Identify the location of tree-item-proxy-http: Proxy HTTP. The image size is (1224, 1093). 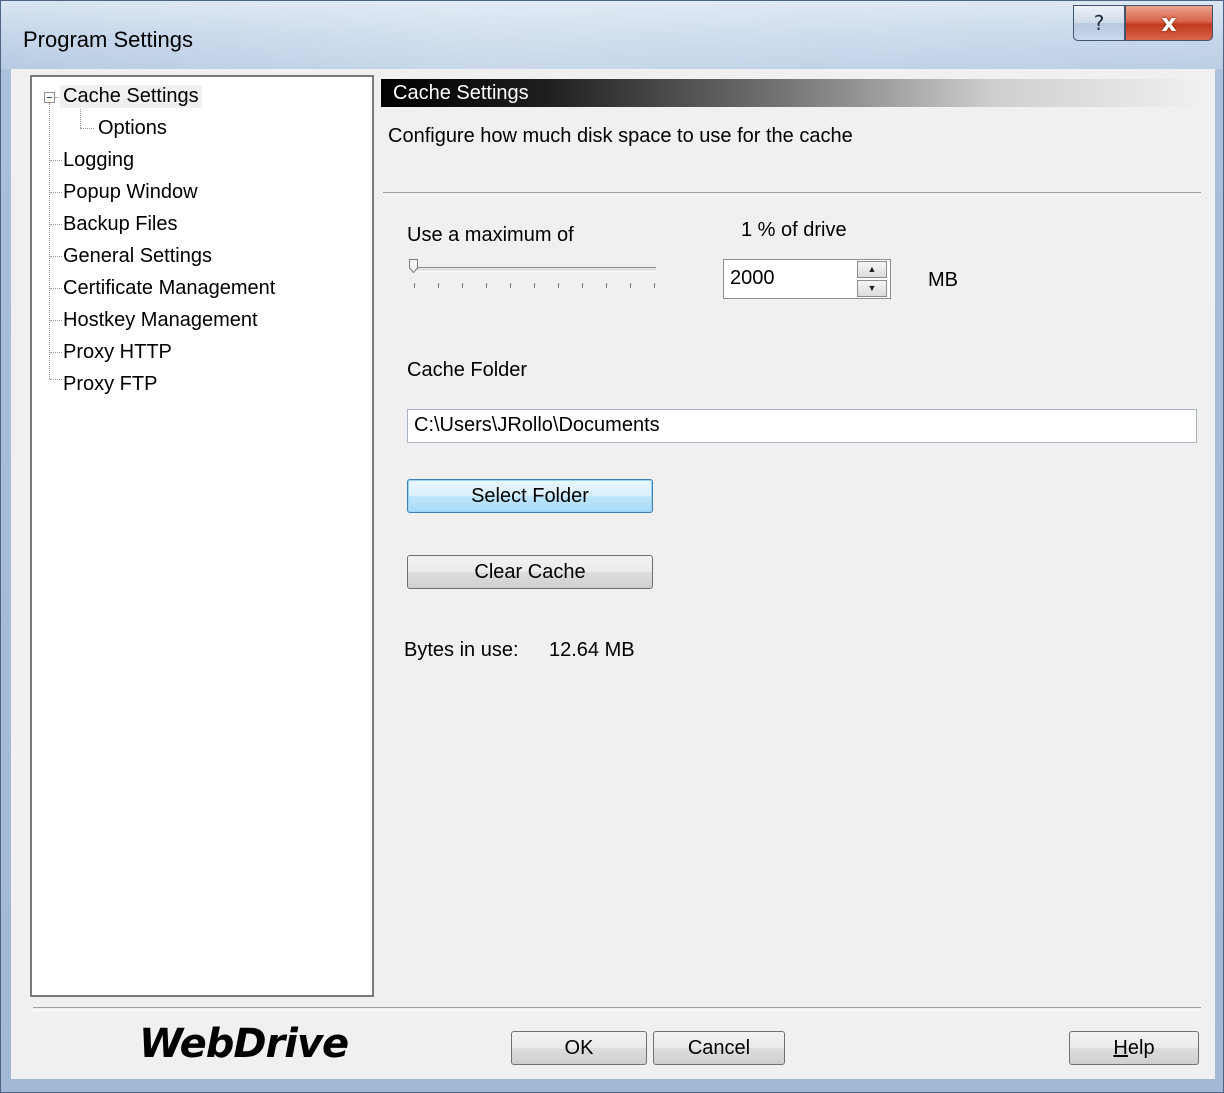
(117, 352).